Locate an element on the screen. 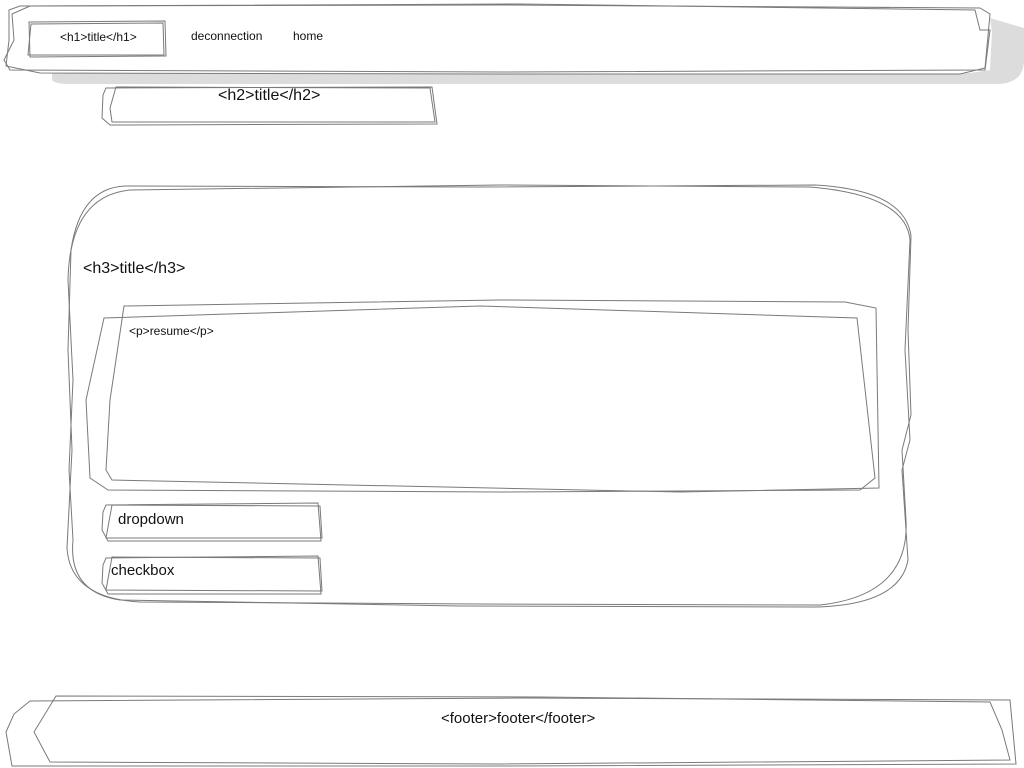 This screenshot has height=768, width=1024. page-title-h1: <h1>title</h1> is located at coordinates (98, 37).